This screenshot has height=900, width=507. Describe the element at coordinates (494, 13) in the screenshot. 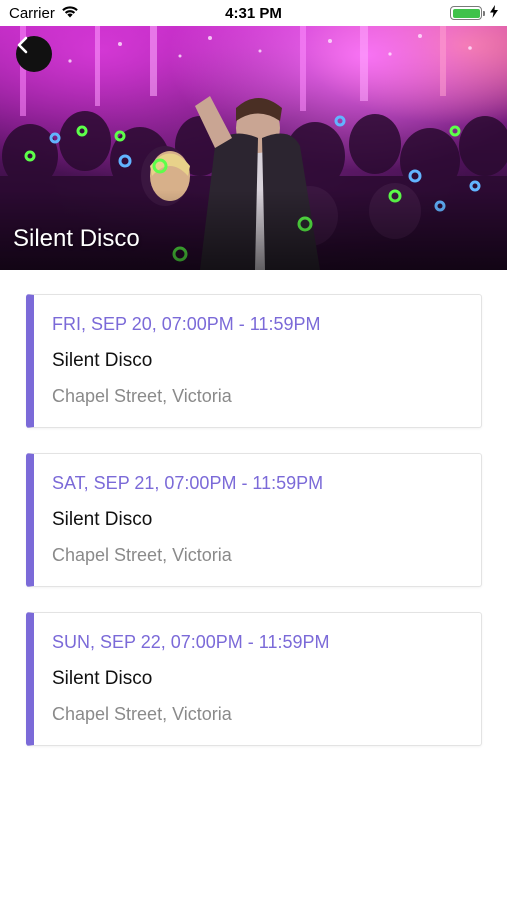

I see `bolt-icon` at that location.